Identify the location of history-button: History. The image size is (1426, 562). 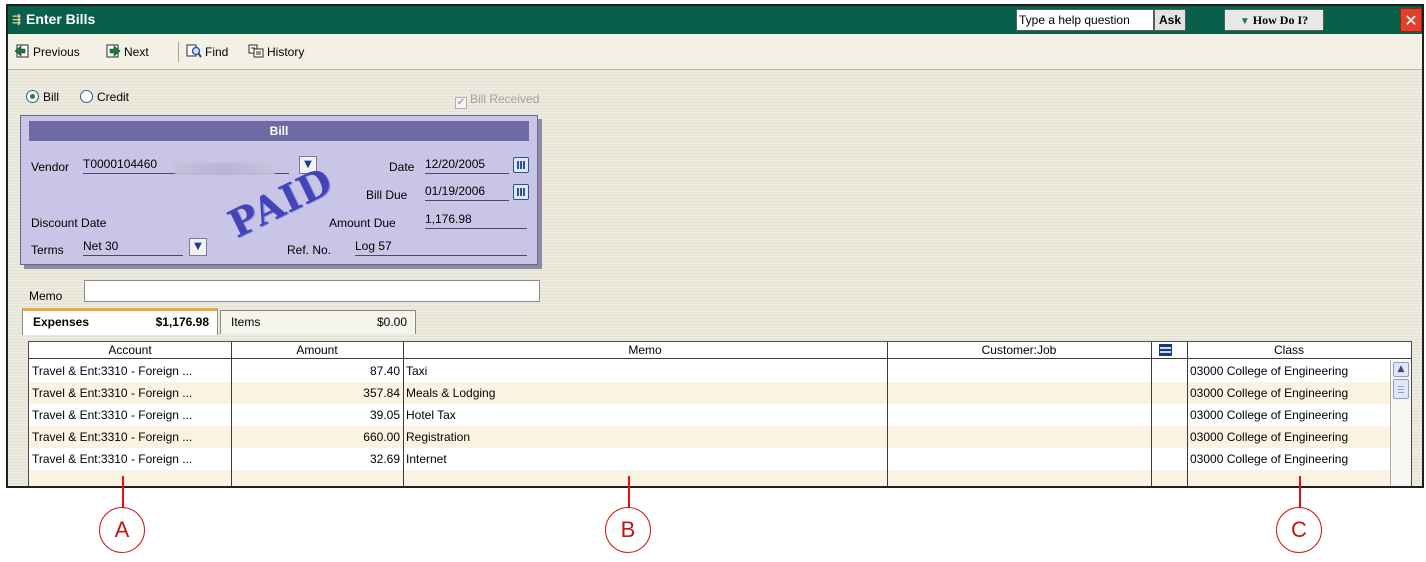
(276, 52).